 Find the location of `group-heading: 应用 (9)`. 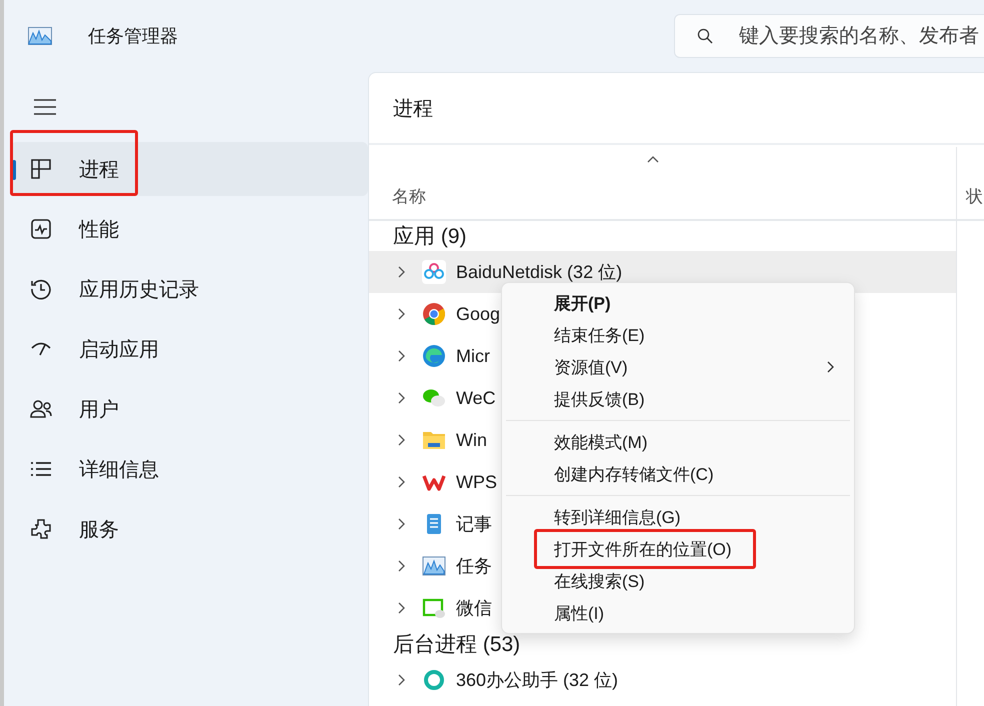

group-heading: 应用 (9) is located at coordinates (430, 237).